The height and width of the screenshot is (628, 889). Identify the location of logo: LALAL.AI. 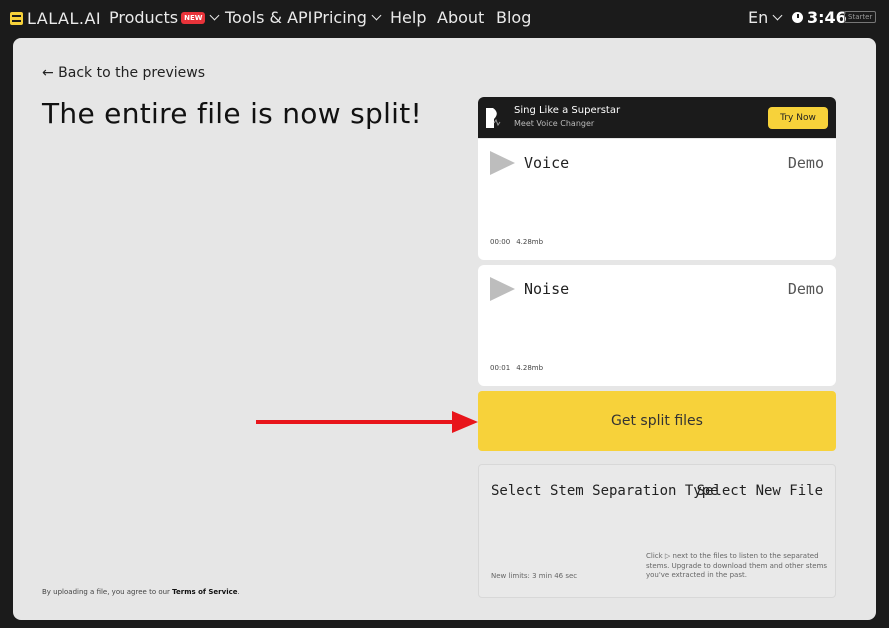
(55, 18).